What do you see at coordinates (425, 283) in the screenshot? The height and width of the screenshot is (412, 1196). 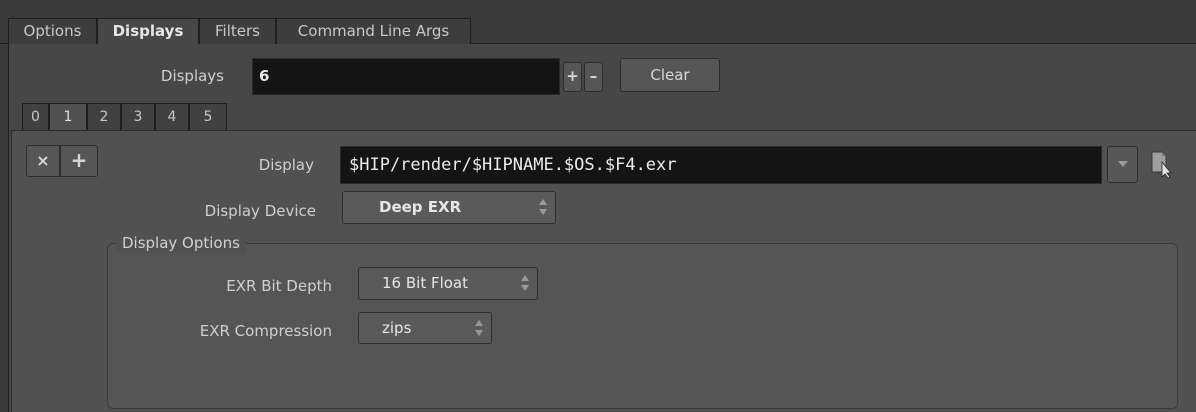 I see `exr-bit-depth-value: 16 Bit Float` at bounding box center [425, 283].